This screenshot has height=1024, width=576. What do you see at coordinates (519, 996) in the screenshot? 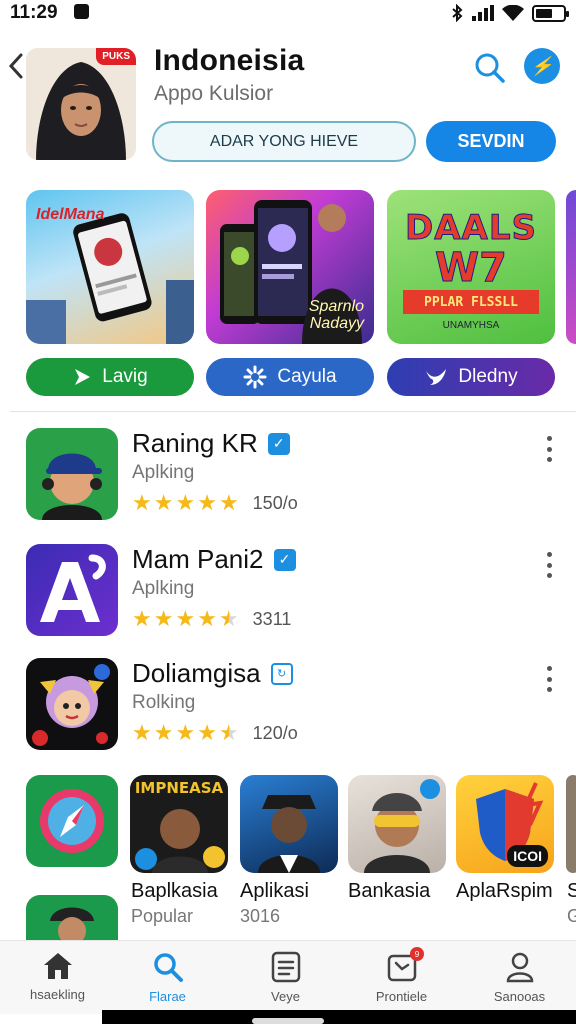
I see `nav-label: Sanooas` at bounding box center [519, 996].